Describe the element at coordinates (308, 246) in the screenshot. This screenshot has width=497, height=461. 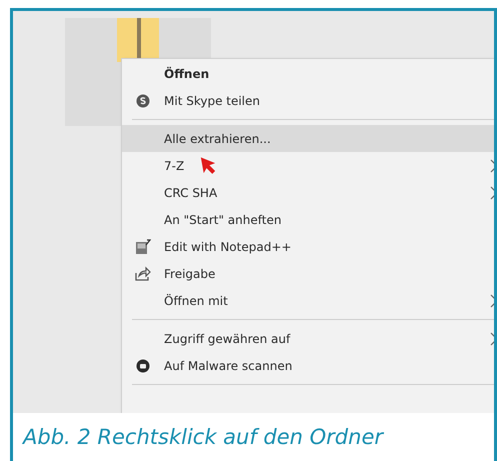
I see `menu-item: Edit with Notepad++` at that location.